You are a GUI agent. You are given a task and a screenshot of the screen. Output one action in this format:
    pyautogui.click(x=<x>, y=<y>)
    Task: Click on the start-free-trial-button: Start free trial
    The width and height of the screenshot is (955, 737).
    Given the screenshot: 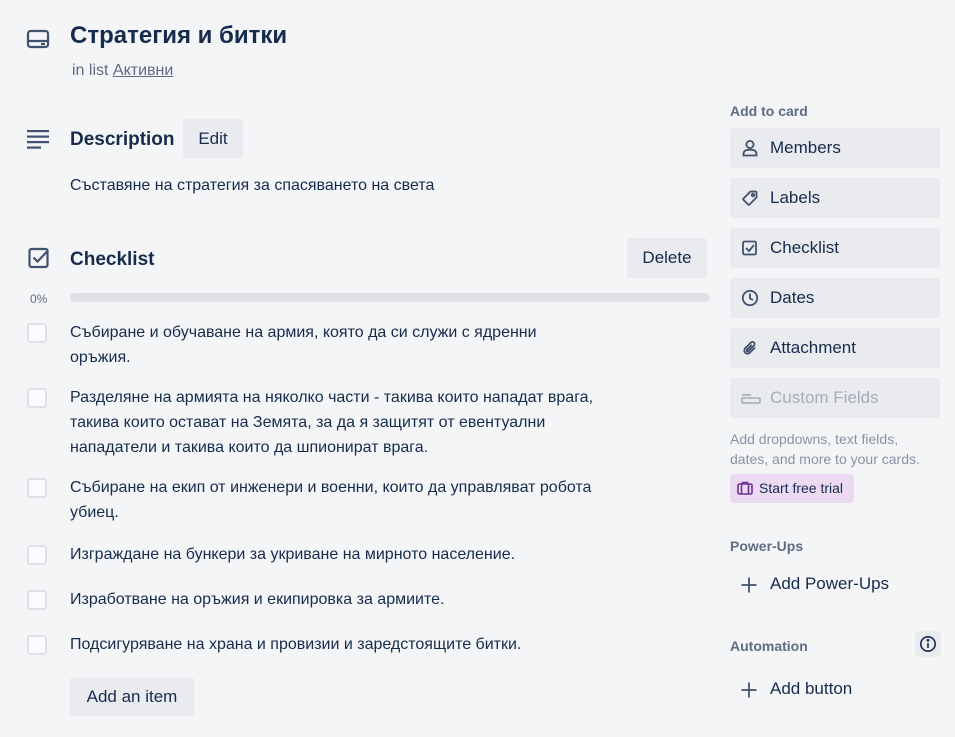 What is the action you would take?
    pyautogui.click(x=792, y=488)
    